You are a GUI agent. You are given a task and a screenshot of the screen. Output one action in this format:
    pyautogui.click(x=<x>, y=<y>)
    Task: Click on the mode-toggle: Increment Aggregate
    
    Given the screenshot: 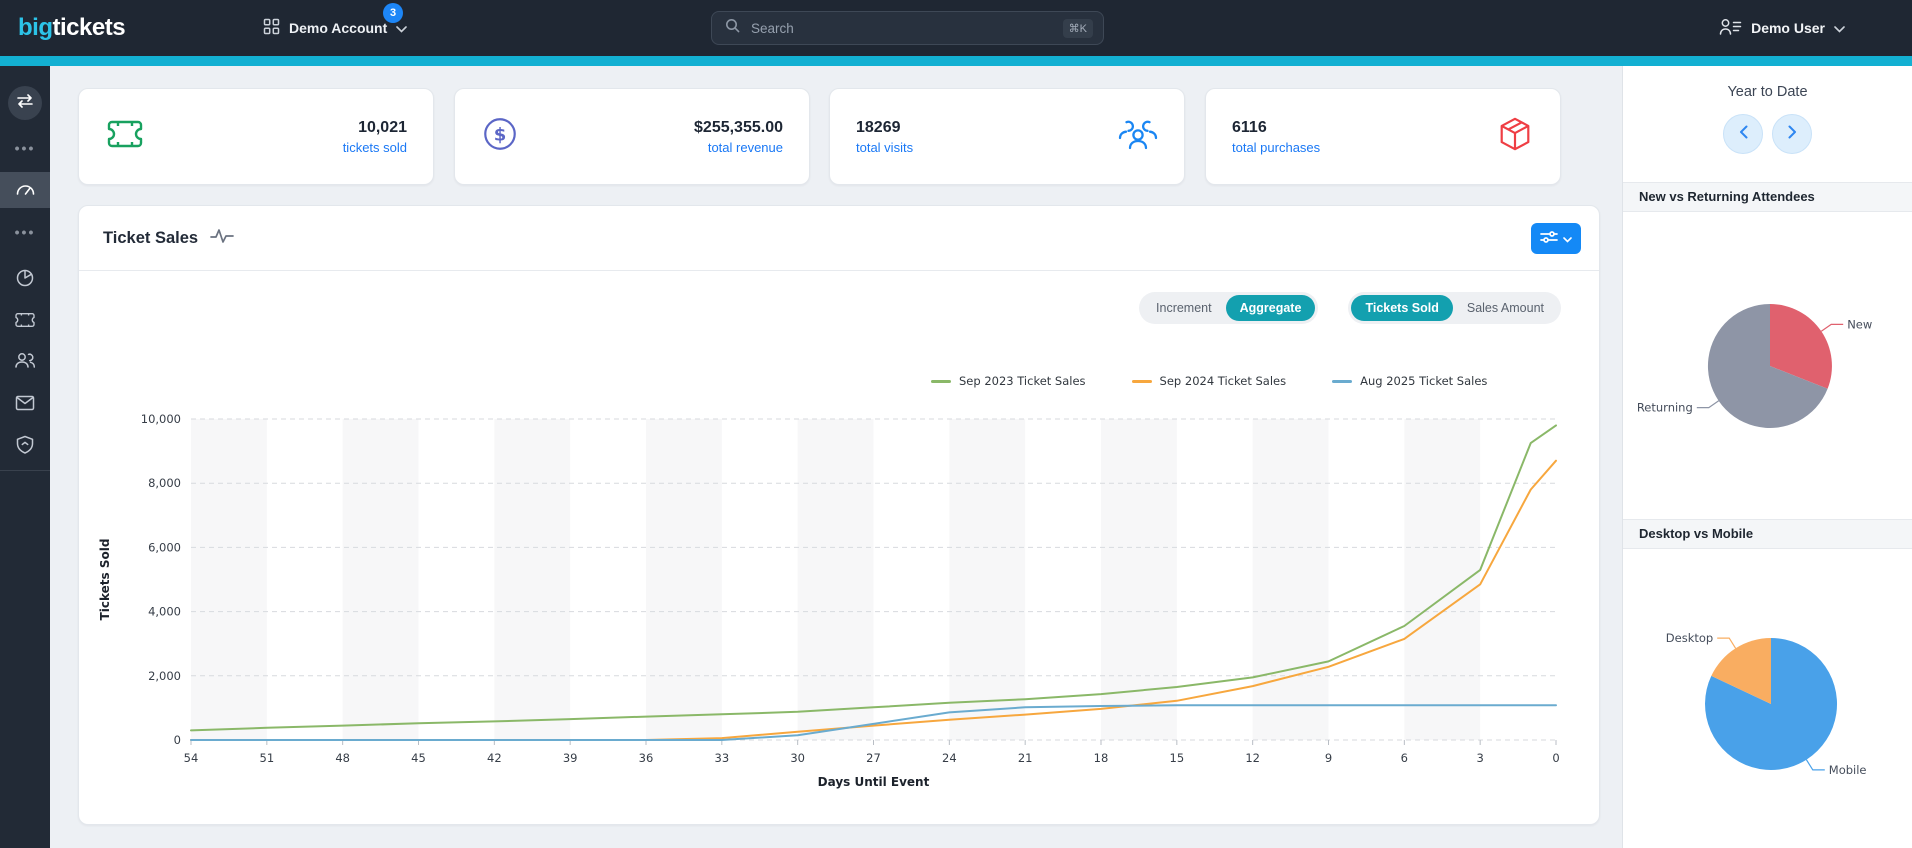 What is the action you would take?
    pyautogui.click(x=1229, y=308)
    